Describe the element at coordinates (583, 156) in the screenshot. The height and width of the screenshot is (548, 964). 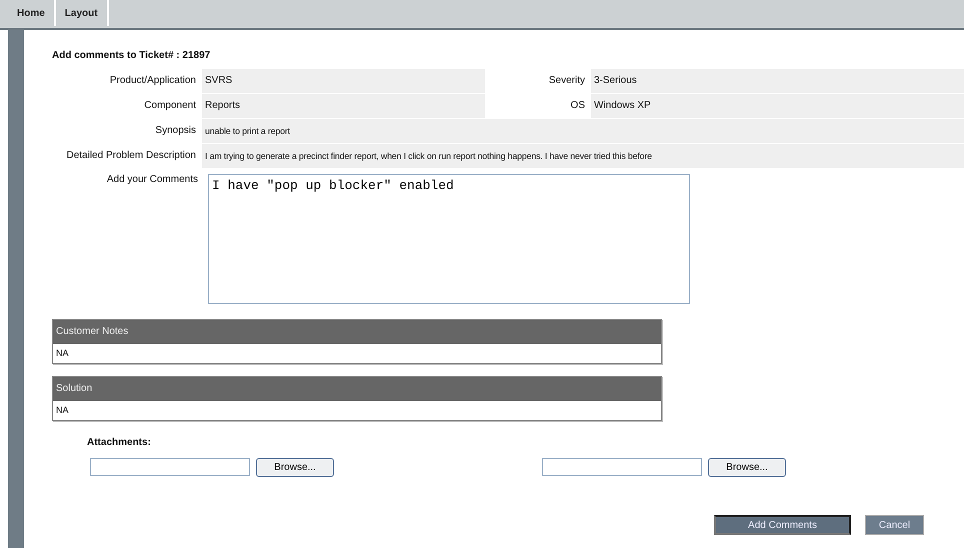
I see `field-value: I am trying to generate a precinct finder report, when I click on run report nothing happens. I have never tried this before` at that location.